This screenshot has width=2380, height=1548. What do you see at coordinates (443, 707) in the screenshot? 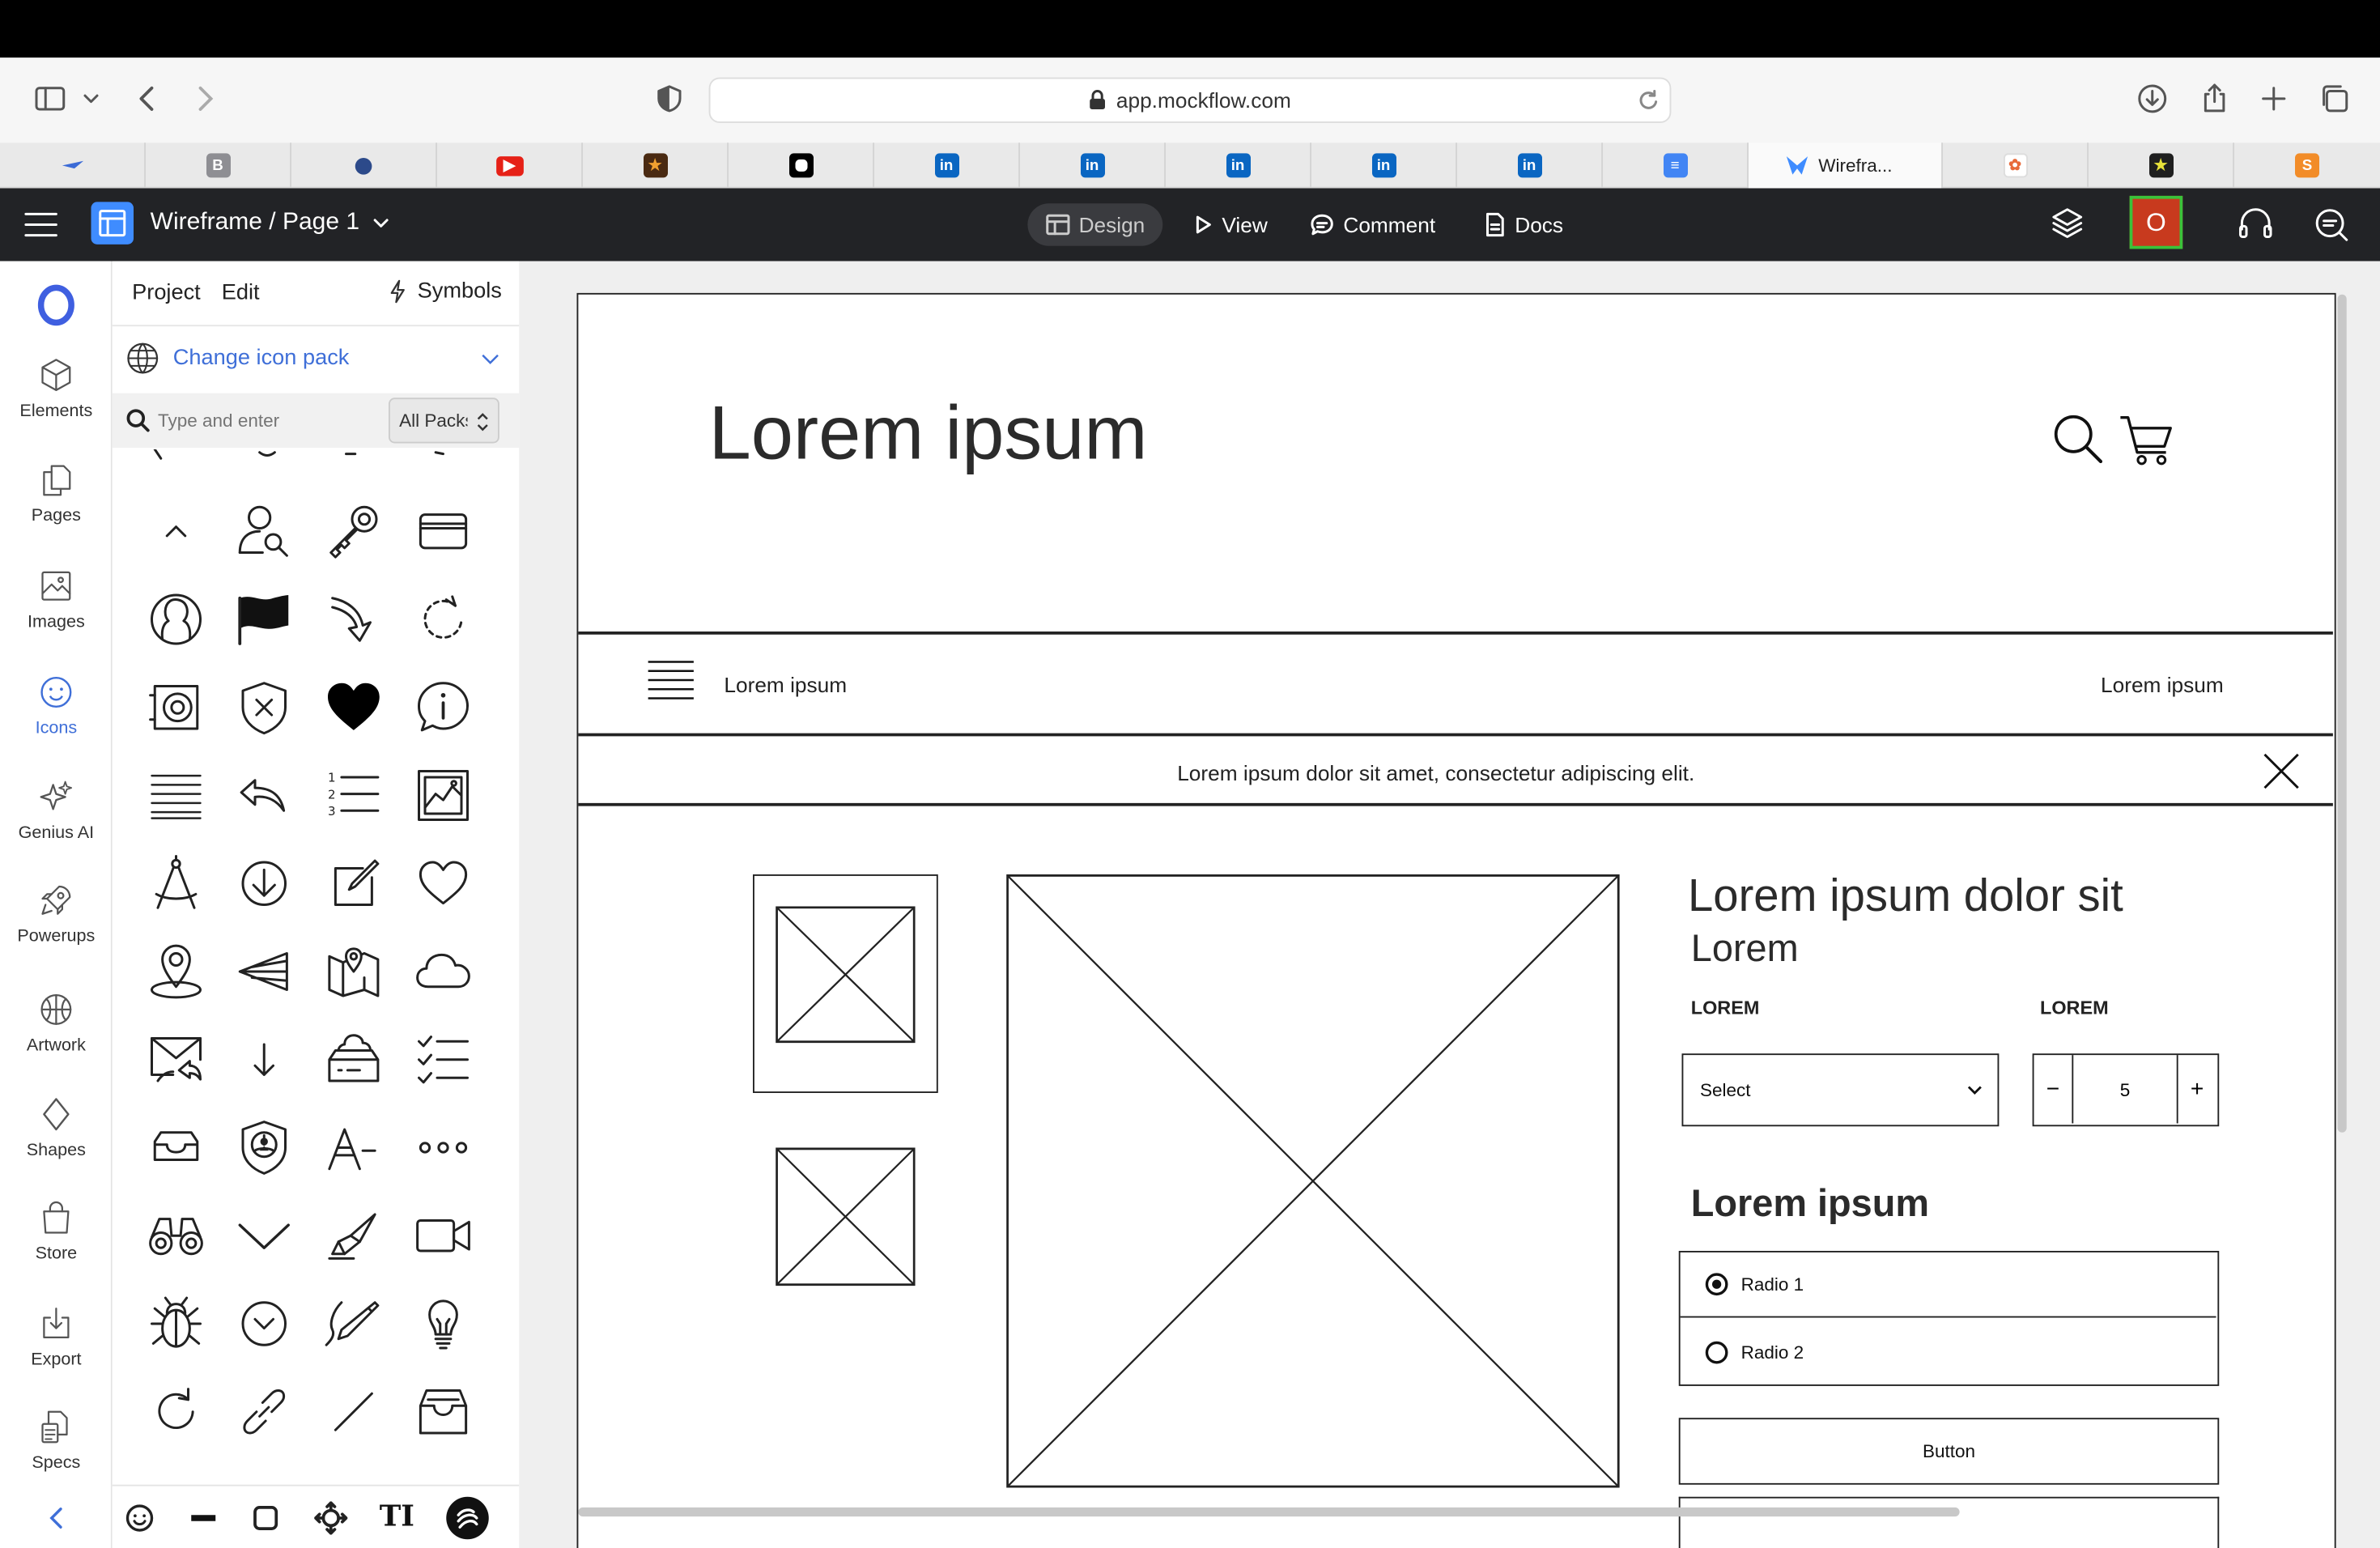
I see `info-bubble-icon` at bounding box center [443, 707].